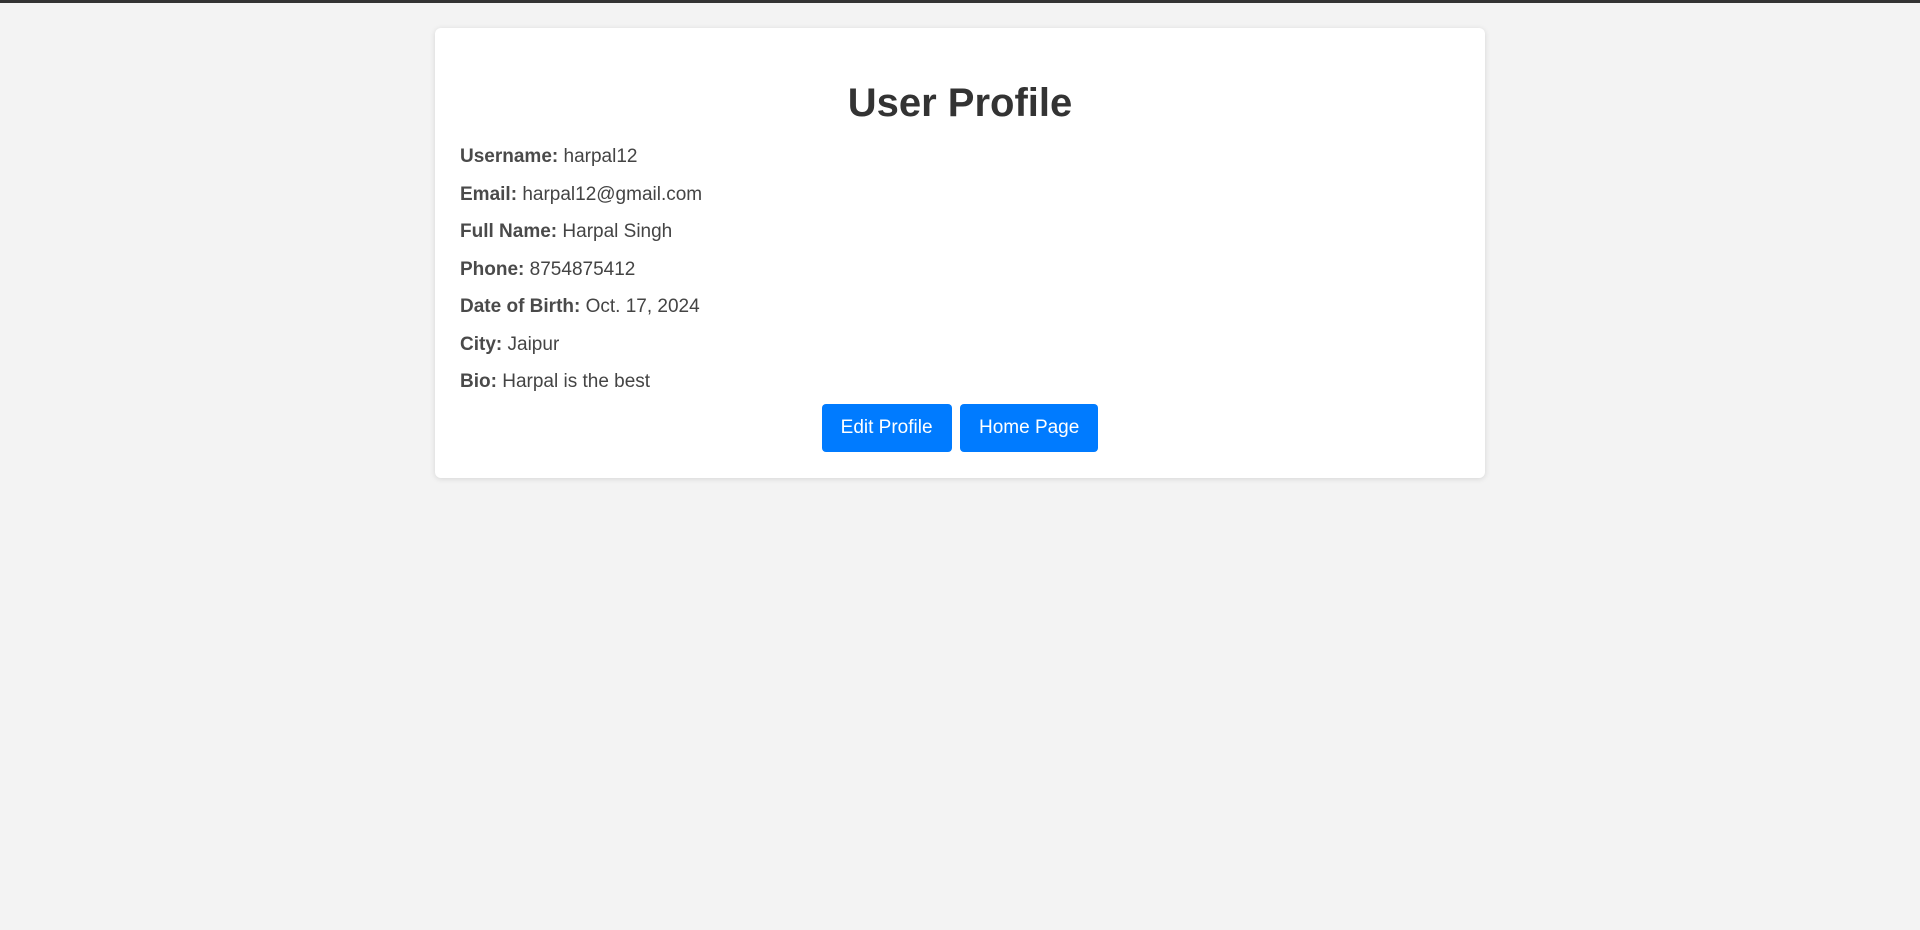 This screenshot has height=930, width=1920. Describe the element at coordinates (960, 1) in the screenshot. I see `top-border` at that location.